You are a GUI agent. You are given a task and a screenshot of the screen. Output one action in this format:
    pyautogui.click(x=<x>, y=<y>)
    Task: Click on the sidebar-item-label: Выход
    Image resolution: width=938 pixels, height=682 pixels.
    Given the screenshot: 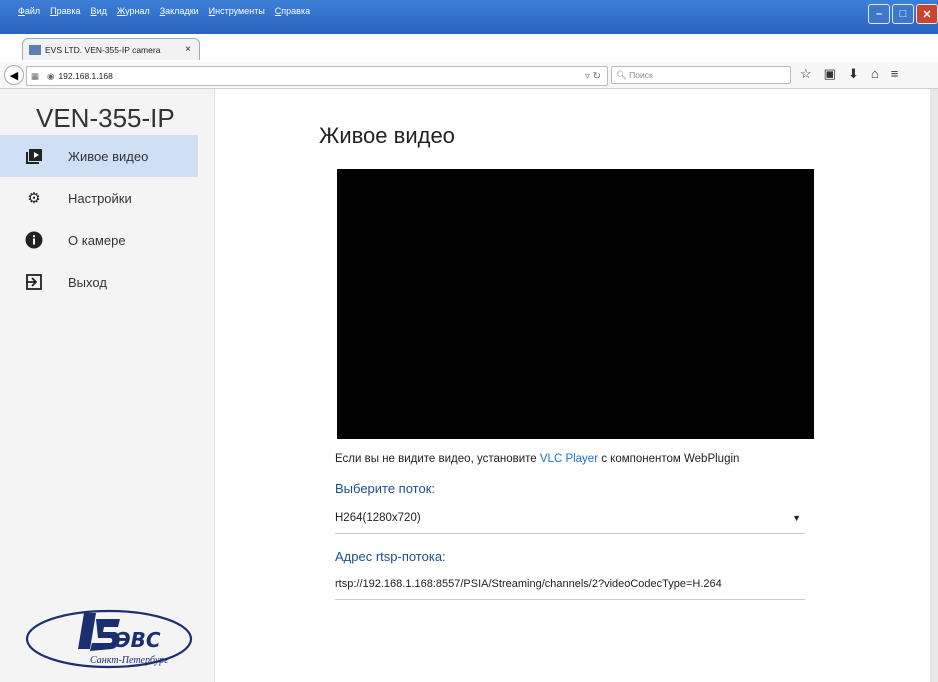 What is the action you would take?
    pyautogui.click(x=87, y=282)
    